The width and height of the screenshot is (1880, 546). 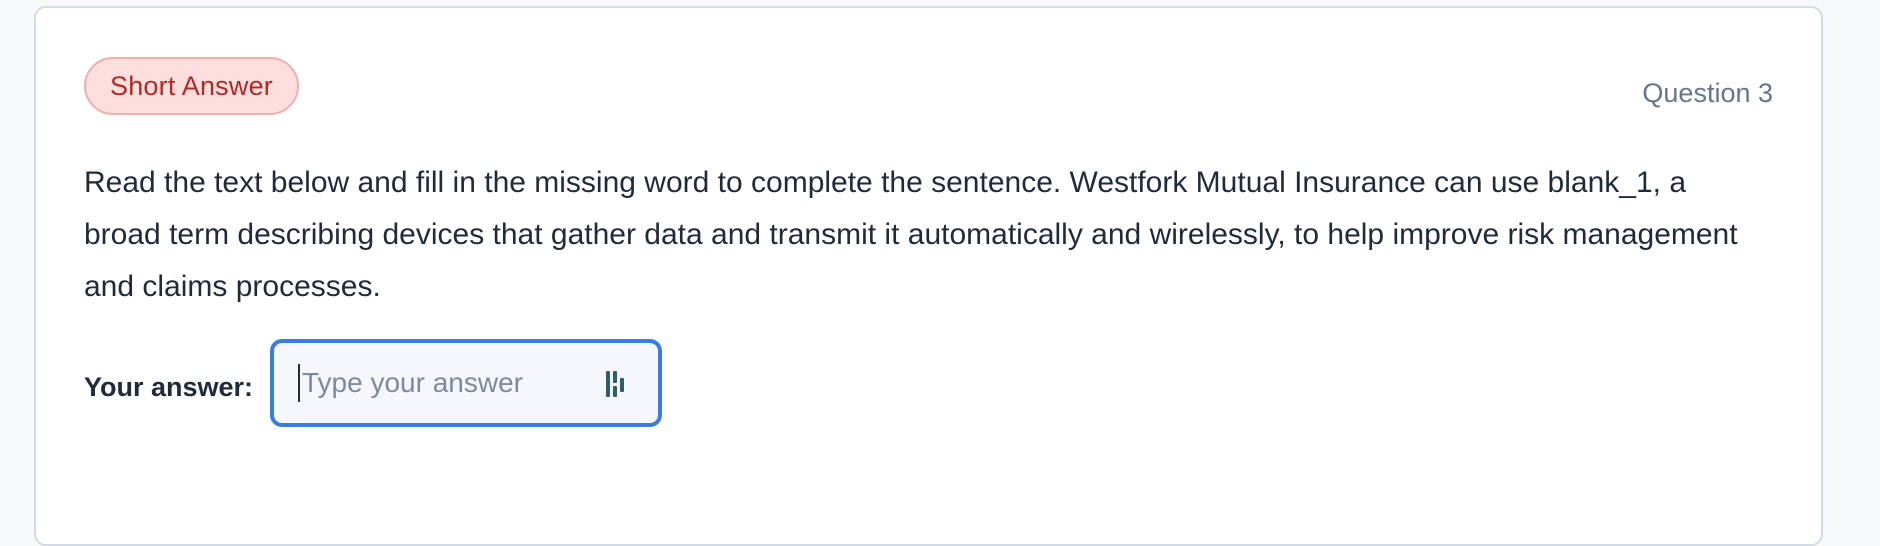 What do you see at coordinates (191, 86) in the screenshot?
I see `question-type-badge: Short Answer` at bounding box center [191, 86].